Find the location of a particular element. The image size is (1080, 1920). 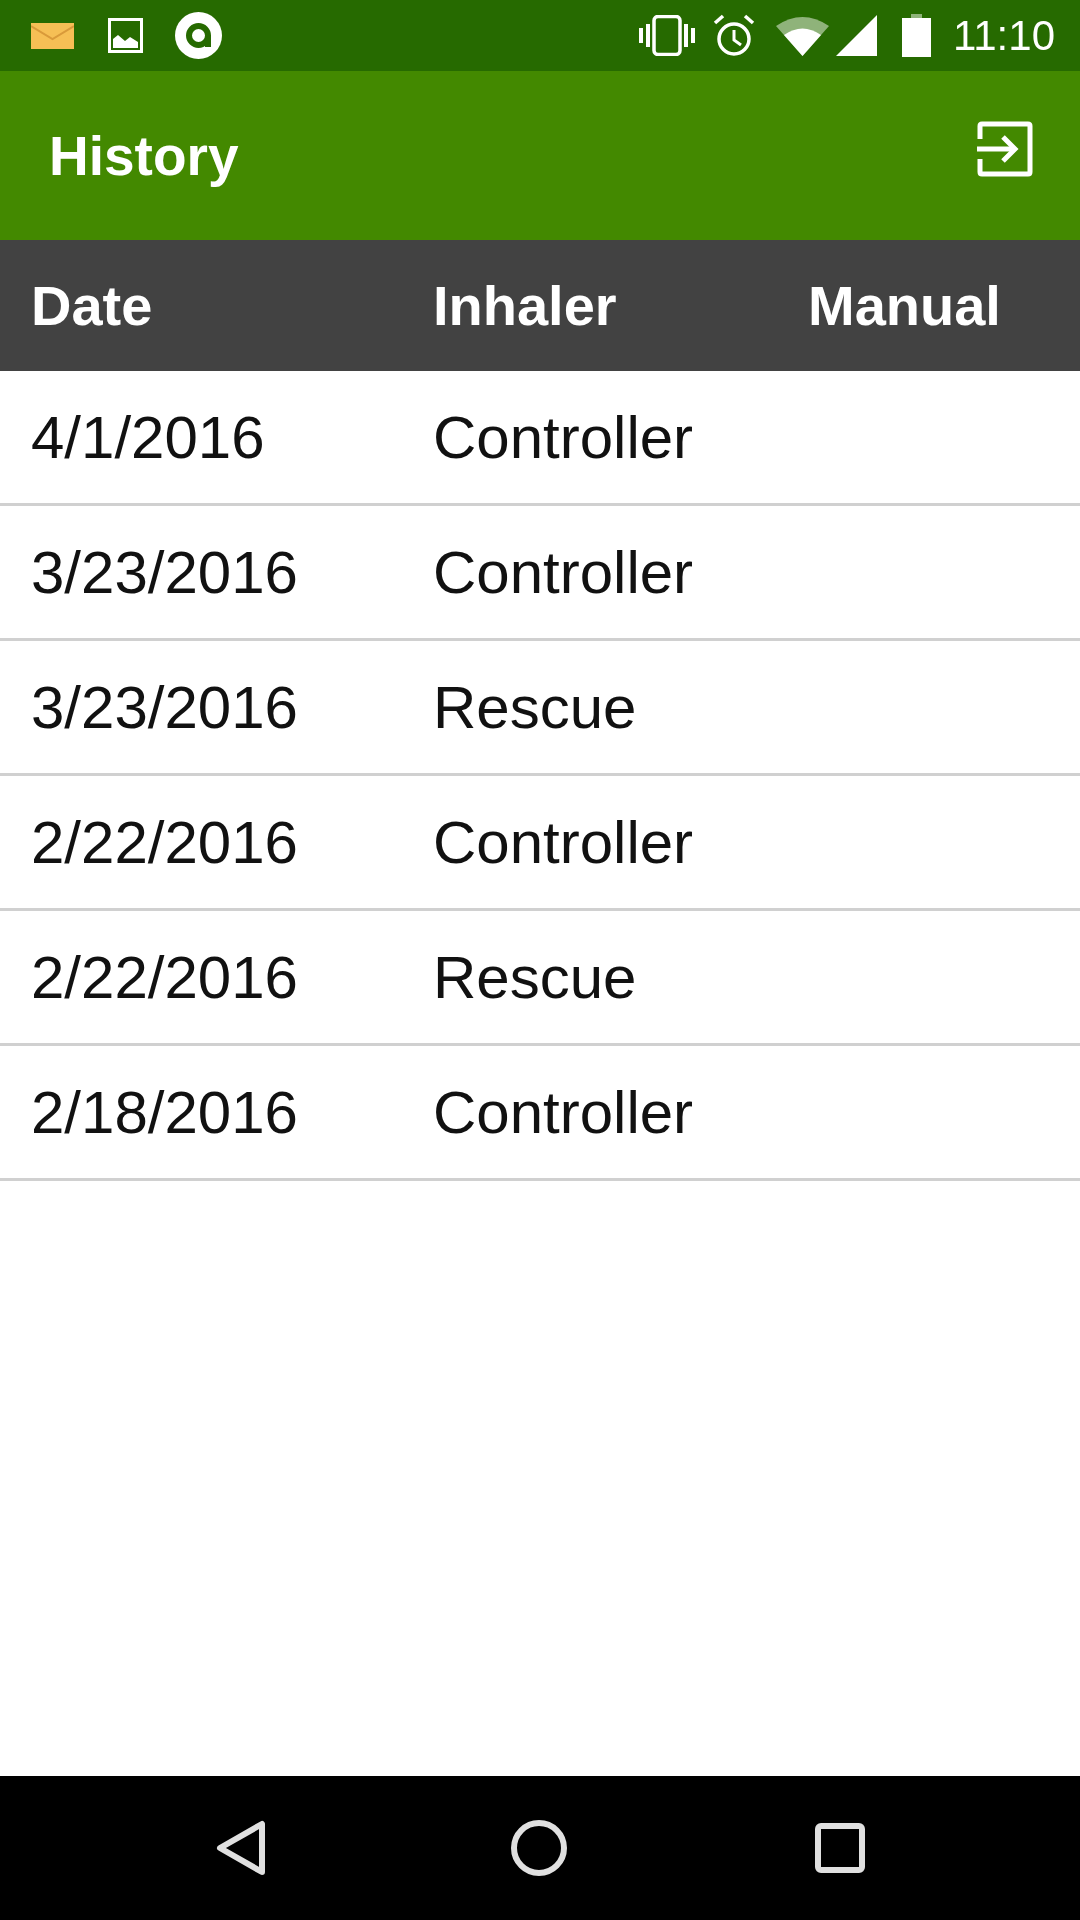

screen-title: History is located at coordinates (144, 155).